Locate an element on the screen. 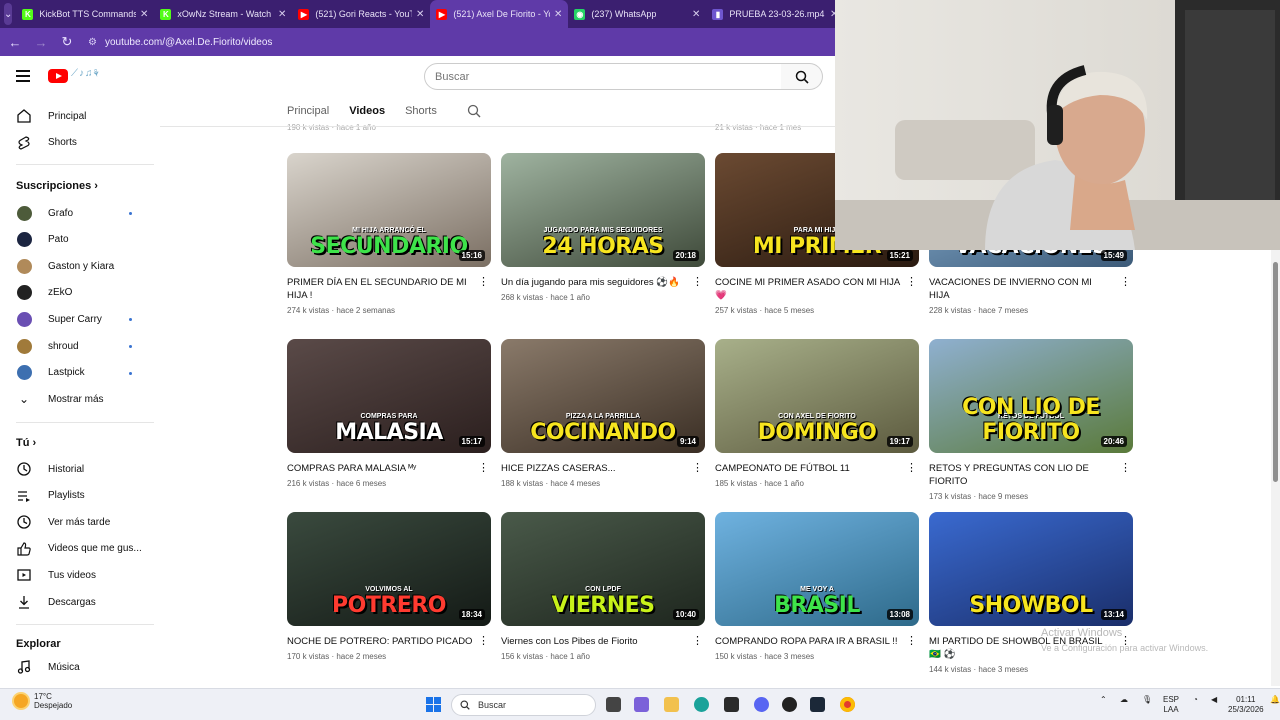 The width and height of the screenshot is (1280, 720). wifi-icon: ◔ is located at coordinates (1195, 700).